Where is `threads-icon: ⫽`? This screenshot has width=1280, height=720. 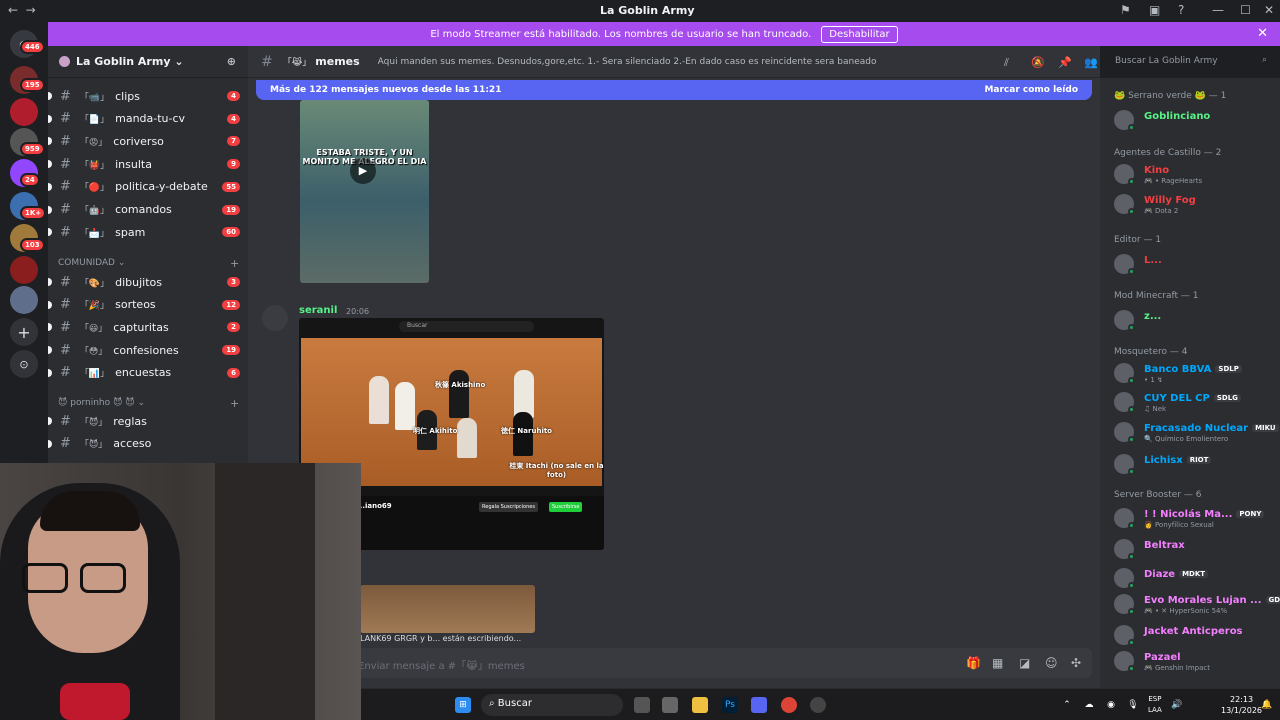
threads-icon: ⫽ is located at coordinates (1006, 63).